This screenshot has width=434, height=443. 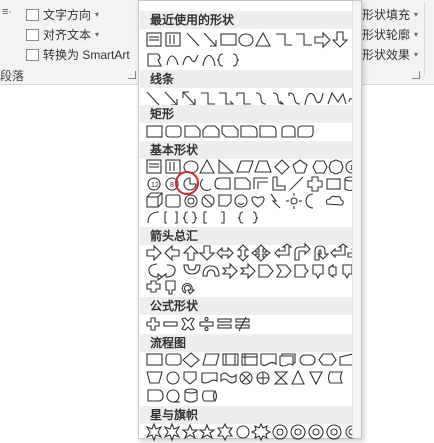 I want to click on plus-sign-icon, so click(x=153, y=324).